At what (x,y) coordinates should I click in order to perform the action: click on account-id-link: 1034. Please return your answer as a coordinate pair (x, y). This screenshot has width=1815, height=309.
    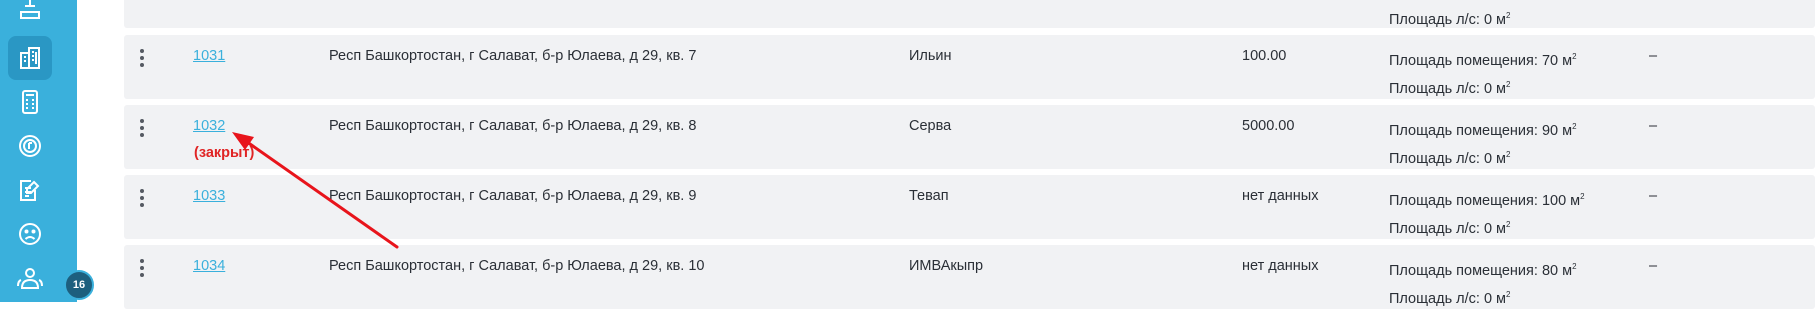
    Looking at the image, I should click on (209, 266).